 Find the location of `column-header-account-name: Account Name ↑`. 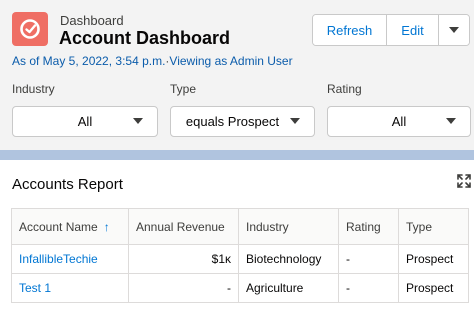

column-header-account-name: Account Name ↑ is located at coordinates (70, 226).